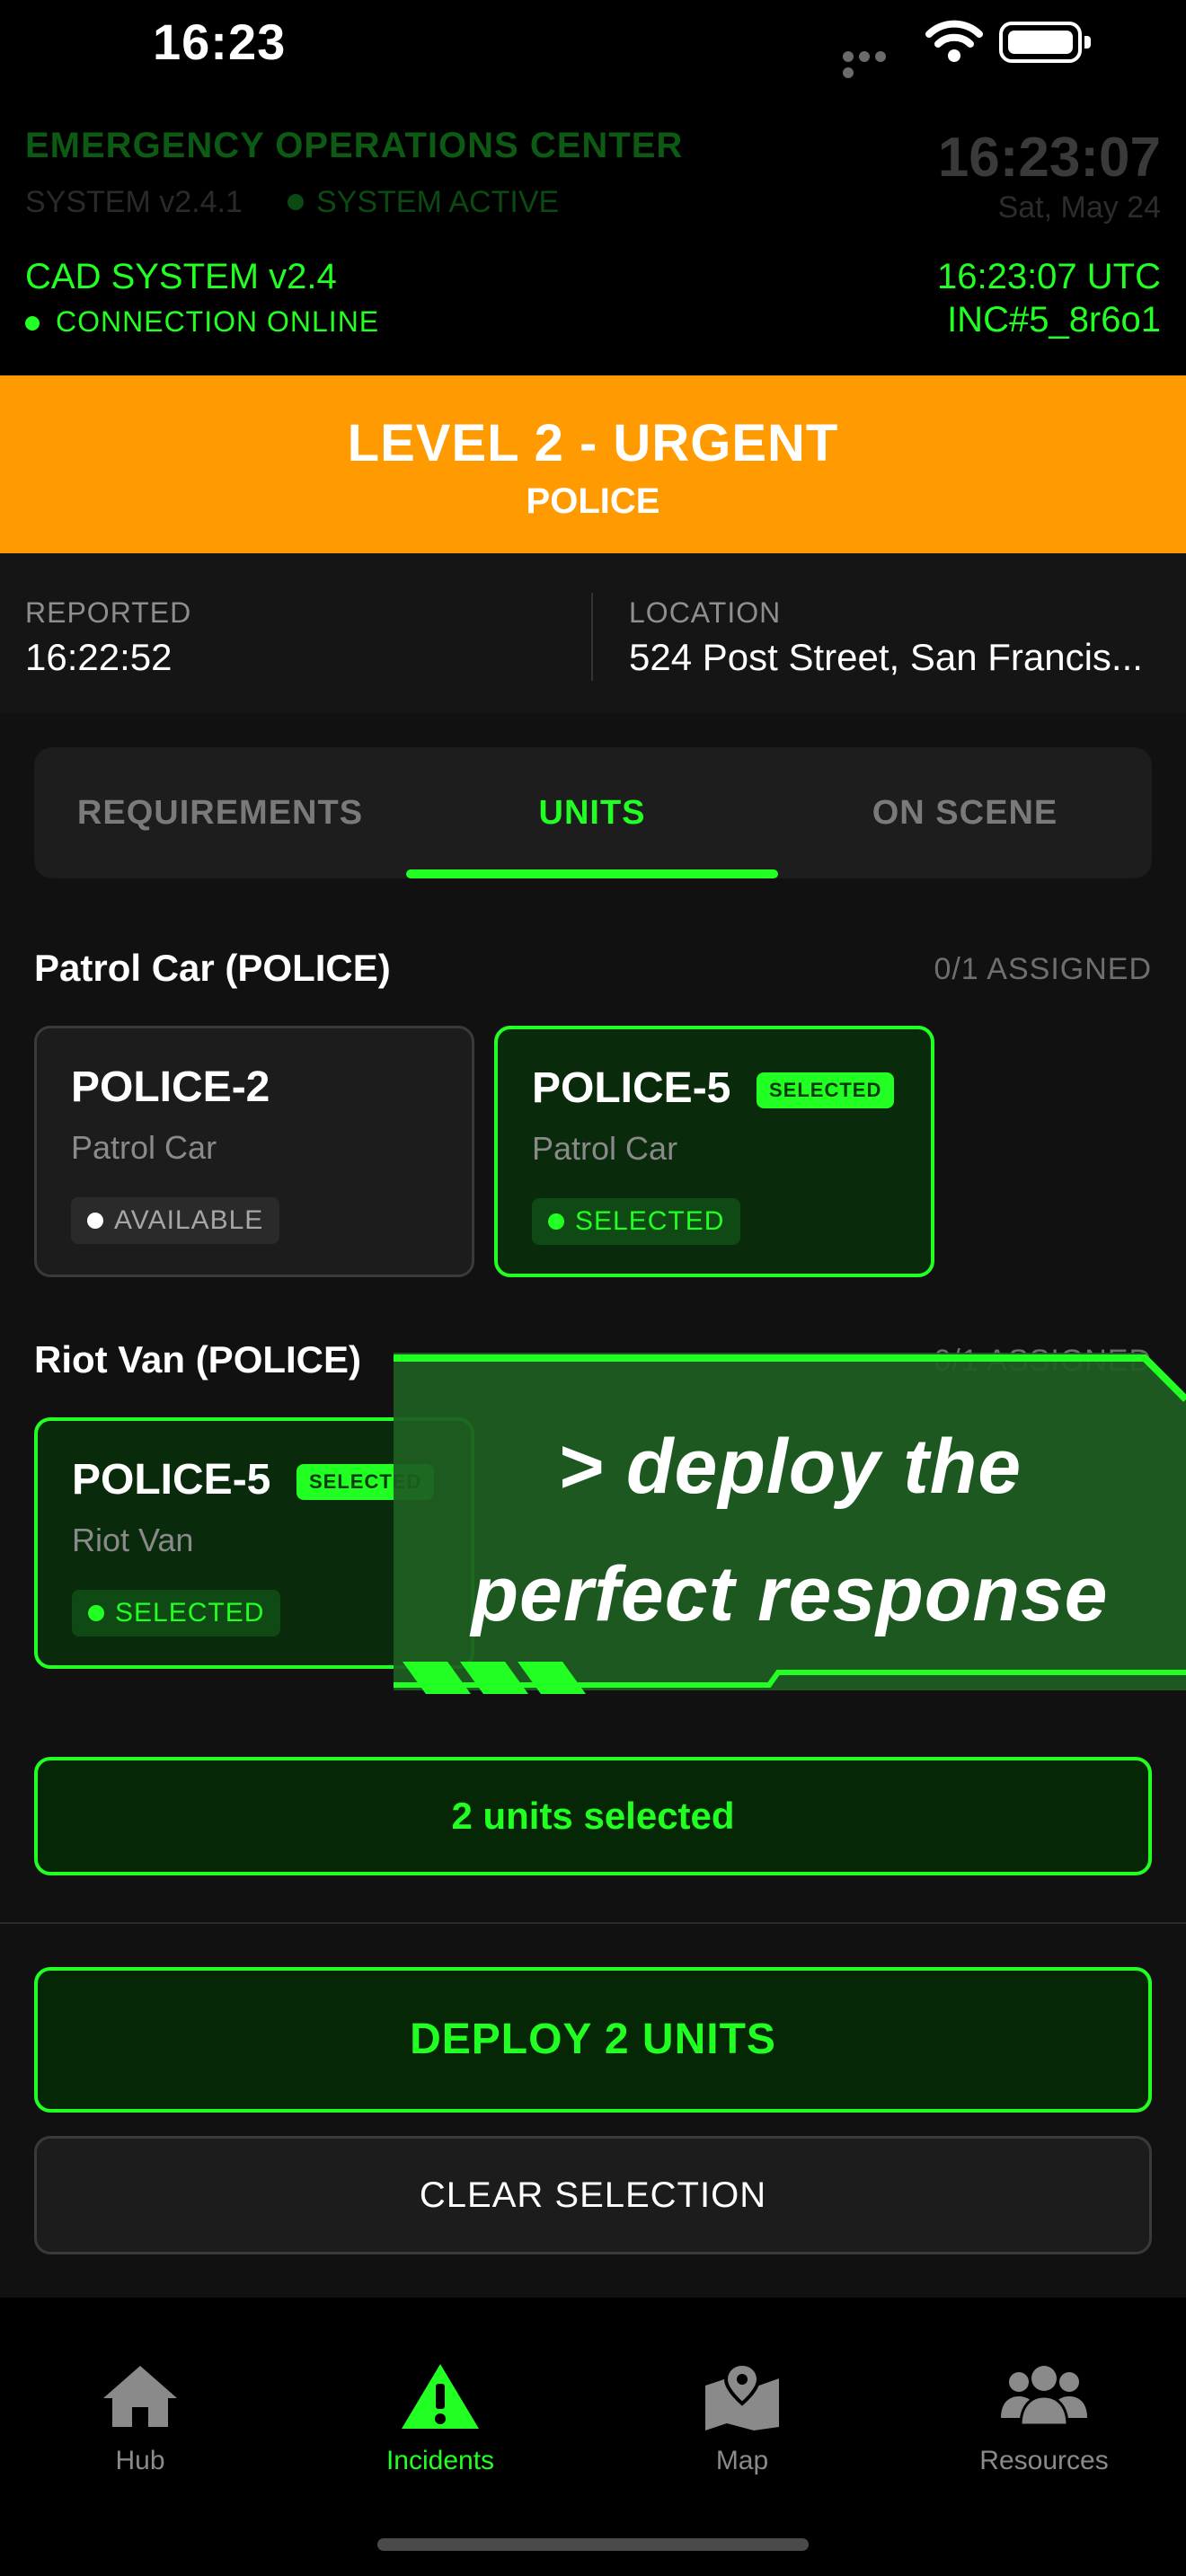 The height and width of the screenshot is (2576, 1186). Describe the element at coordinates (742, 2460) in the screenshot. I see `tabbar-label: Map` at that location.